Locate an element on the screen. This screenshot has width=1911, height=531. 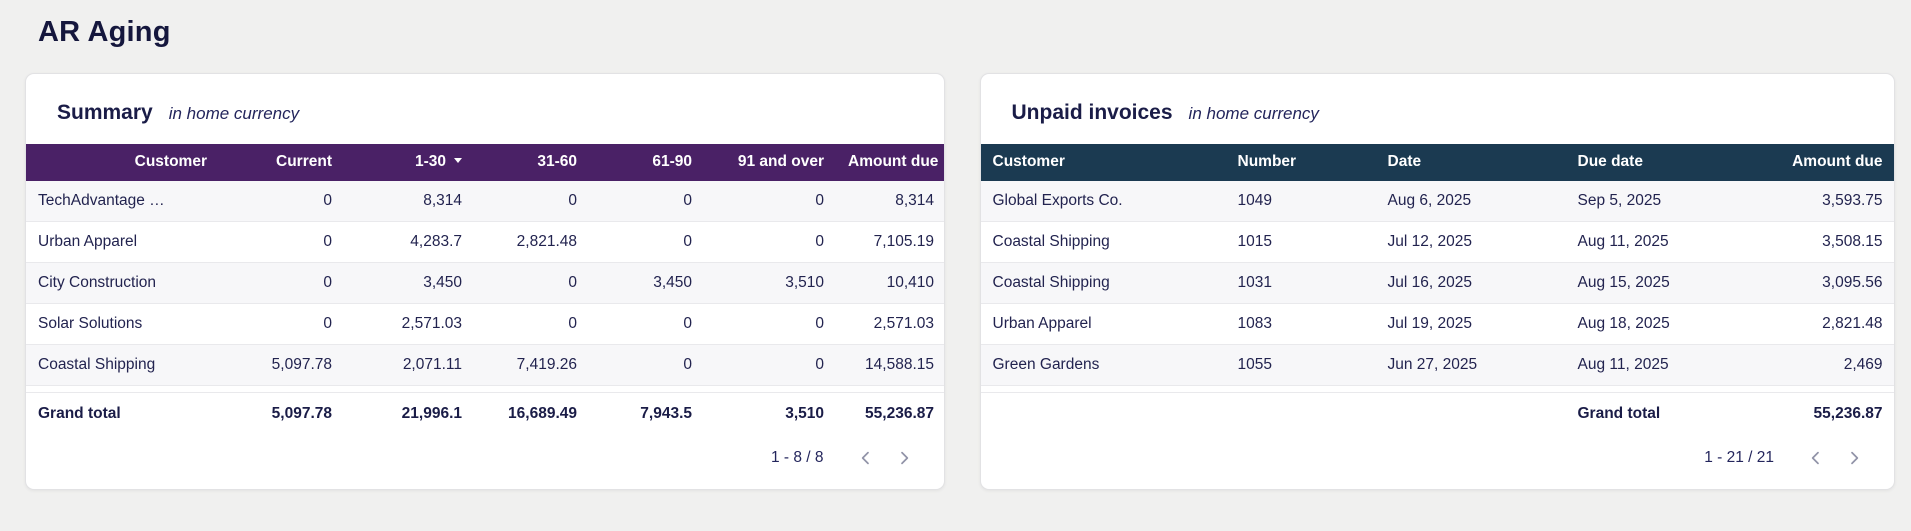
summary-column-header: Amount due is located at coordinates (890, 162).